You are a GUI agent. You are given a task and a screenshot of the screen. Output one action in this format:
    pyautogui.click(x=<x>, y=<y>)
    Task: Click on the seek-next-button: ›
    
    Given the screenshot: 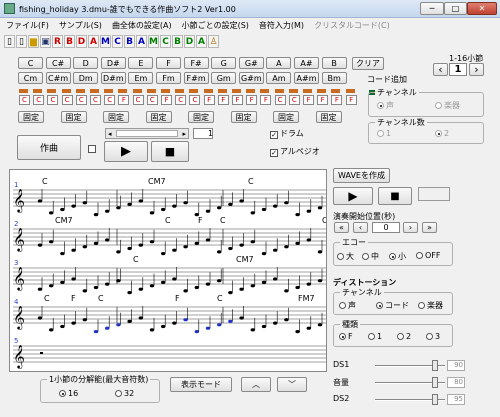 What is the action you would take?
    pyautogui.click(x=410, y=227)
    